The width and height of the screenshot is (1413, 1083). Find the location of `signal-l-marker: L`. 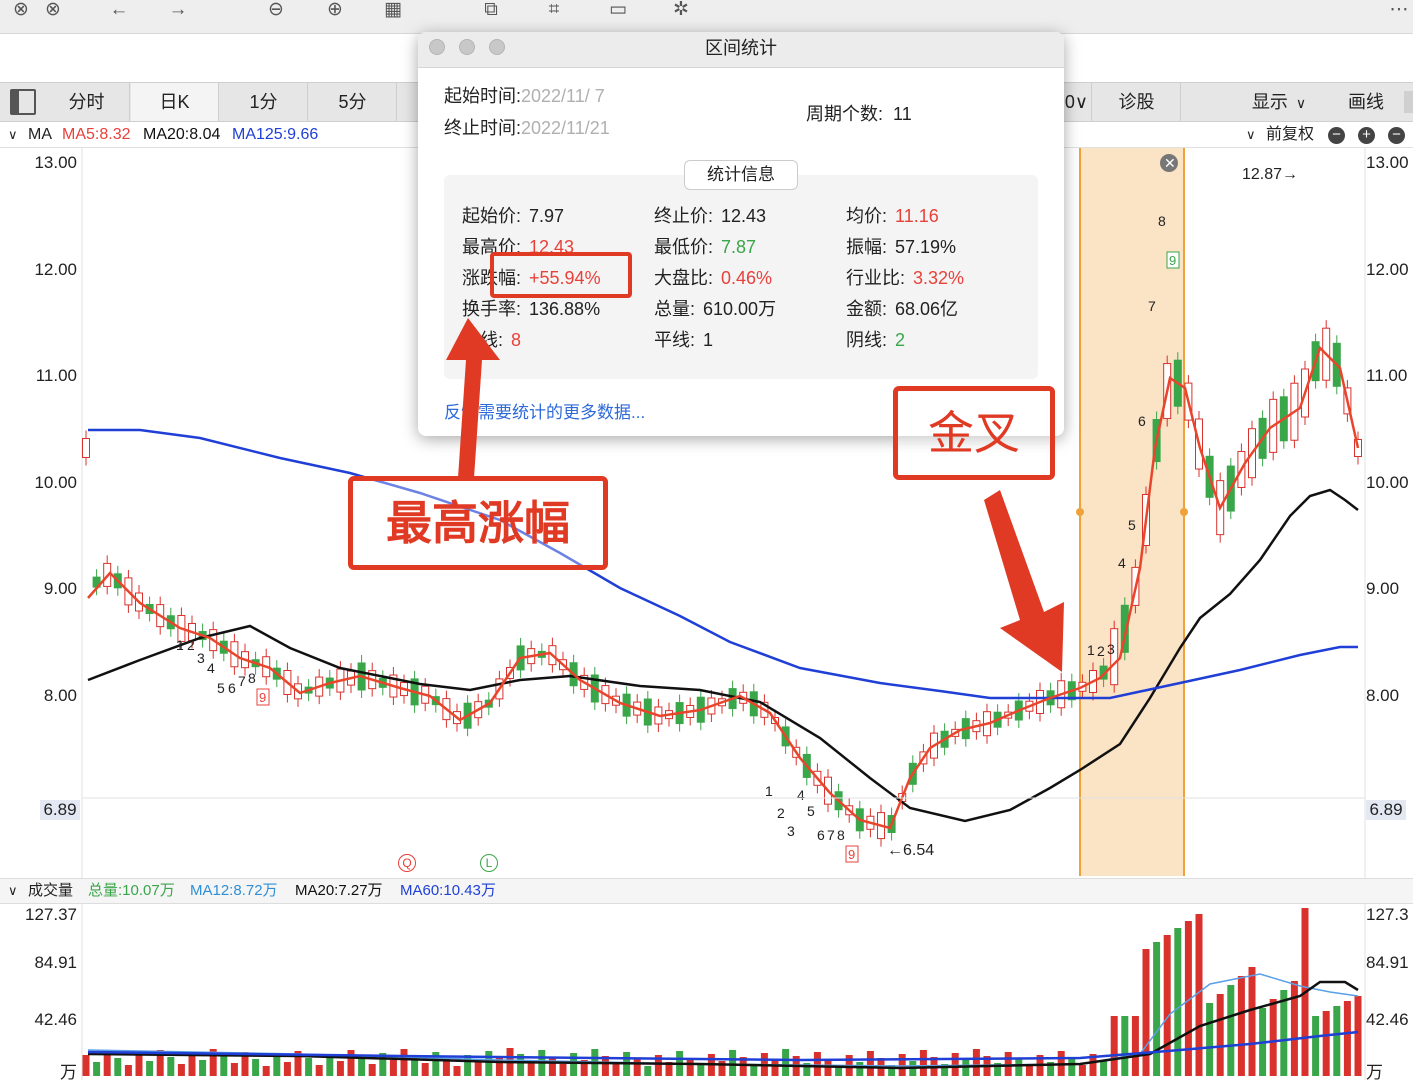

signal-l-marker: L is located at coordinates (489, 863).